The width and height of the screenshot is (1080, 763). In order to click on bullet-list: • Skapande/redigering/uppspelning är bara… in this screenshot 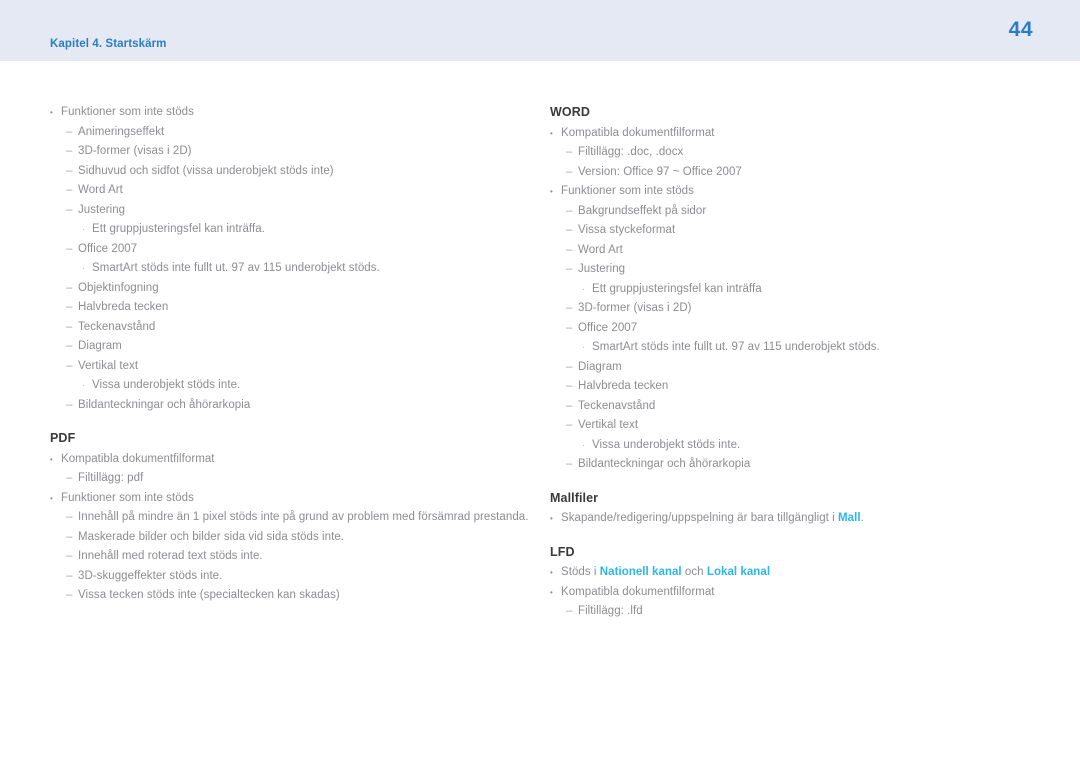, I will do `click(800, 519)`.